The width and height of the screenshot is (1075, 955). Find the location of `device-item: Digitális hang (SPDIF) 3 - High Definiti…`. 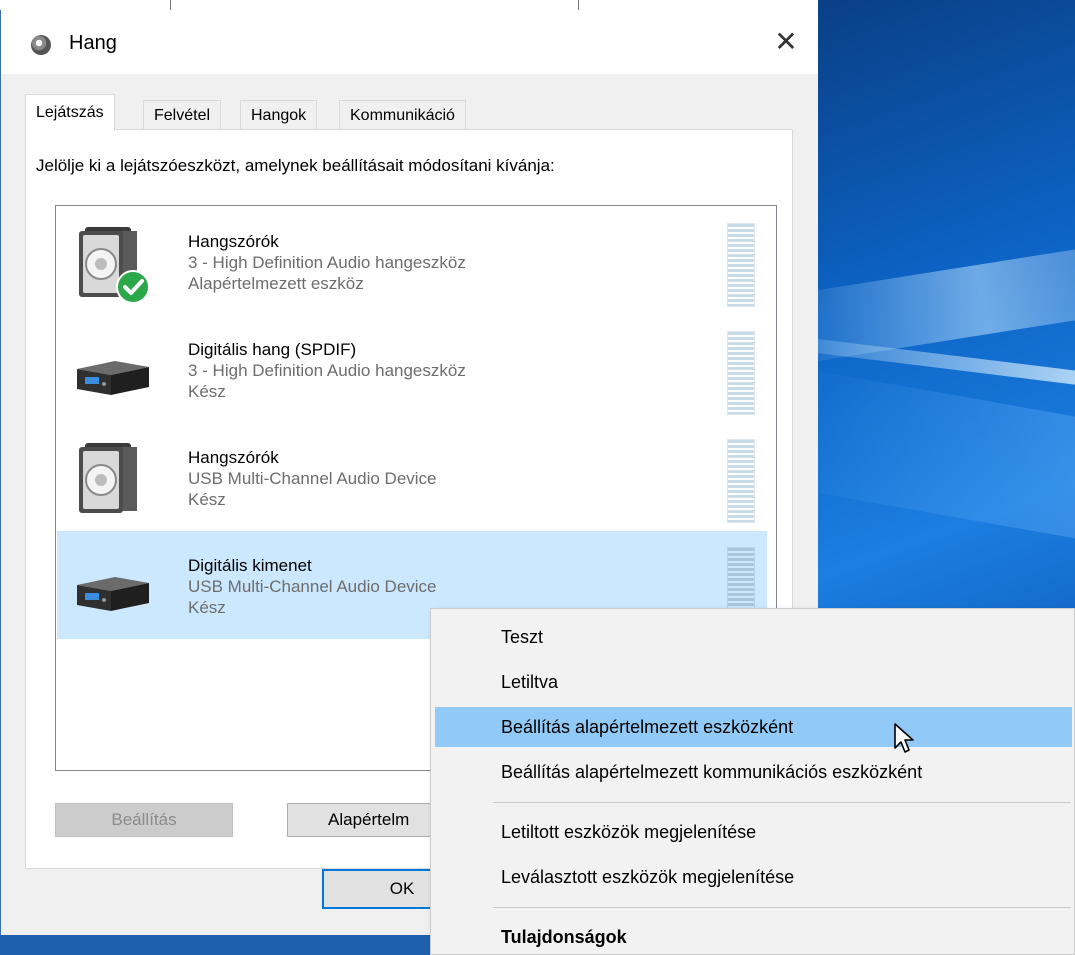

device-item: Digitális hang (SPDIF) 3 - High Definiti… is located at coordinates (412, 369).